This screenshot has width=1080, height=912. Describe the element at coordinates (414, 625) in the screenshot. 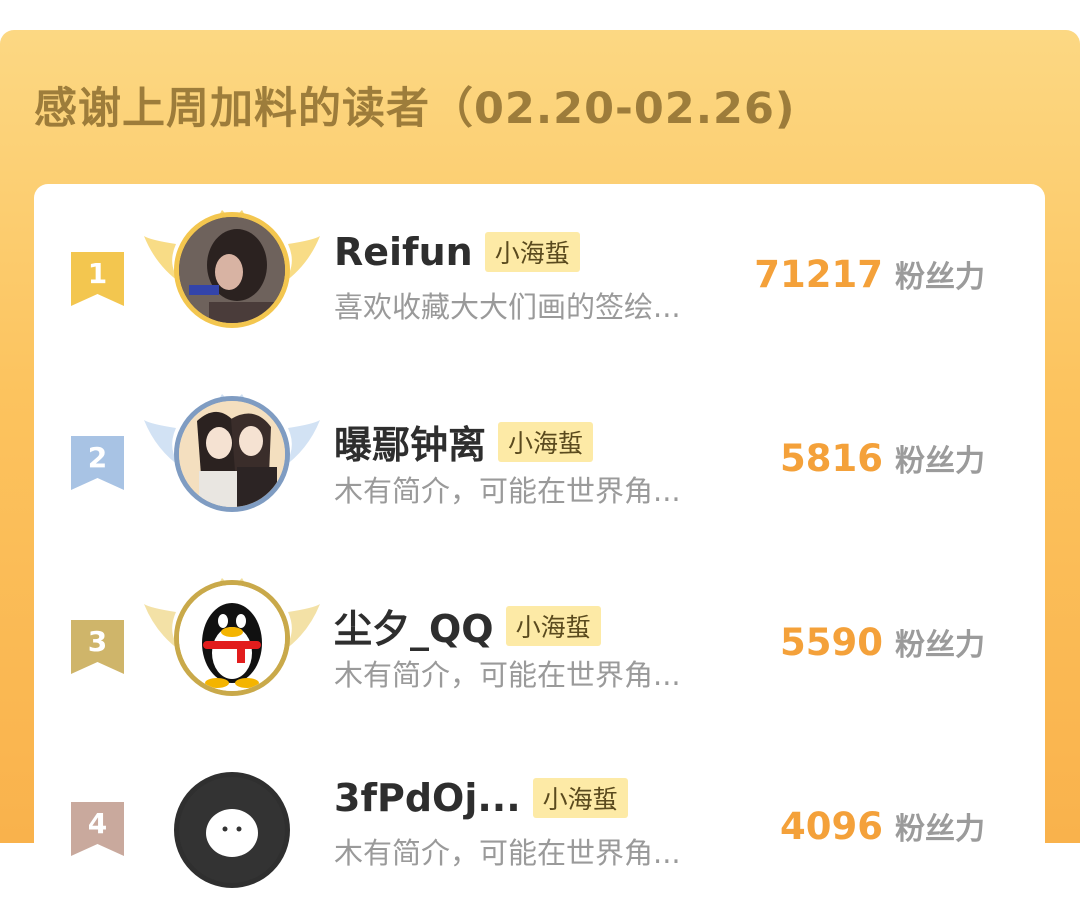

I see `reader-name: 尘夕_QQ` at that location.